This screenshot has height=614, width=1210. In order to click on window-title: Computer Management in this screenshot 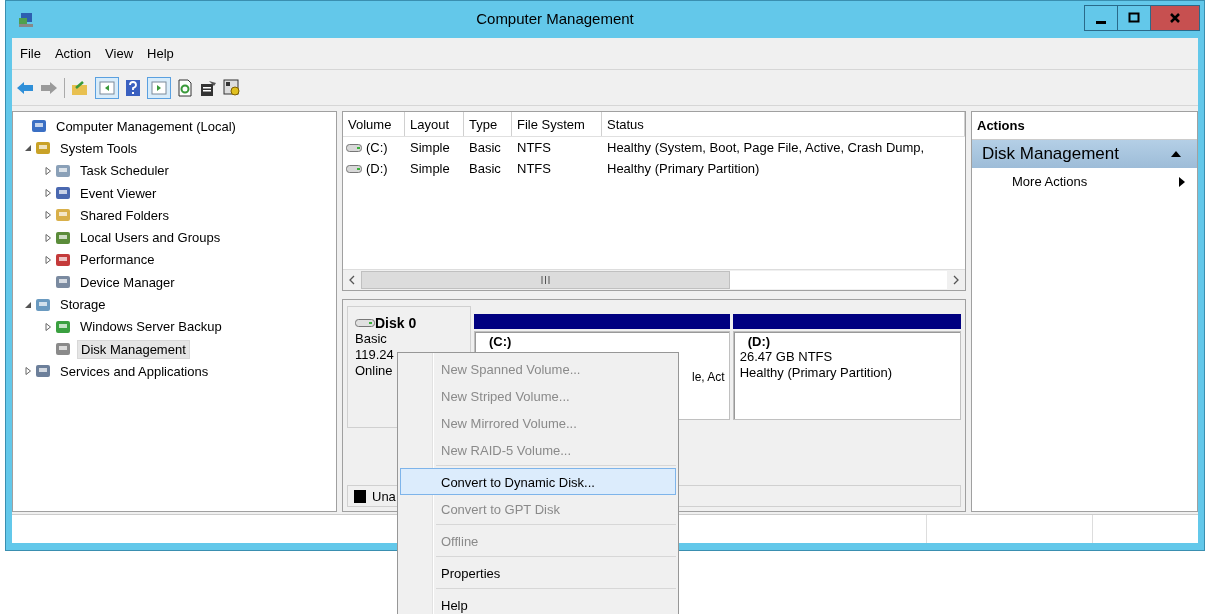, I will do `click(555, 18)`.